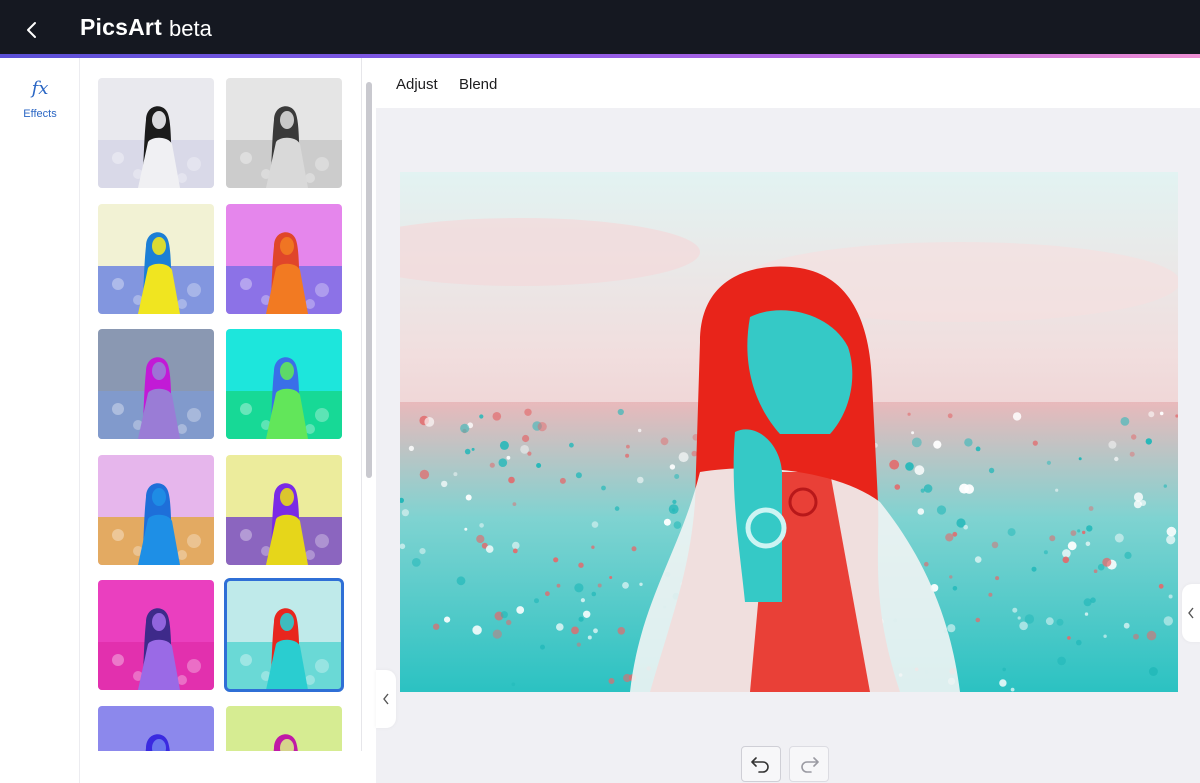  Describe the element at coordinates (228, 767) in the screenshot. I see `panel-footer` at that location.